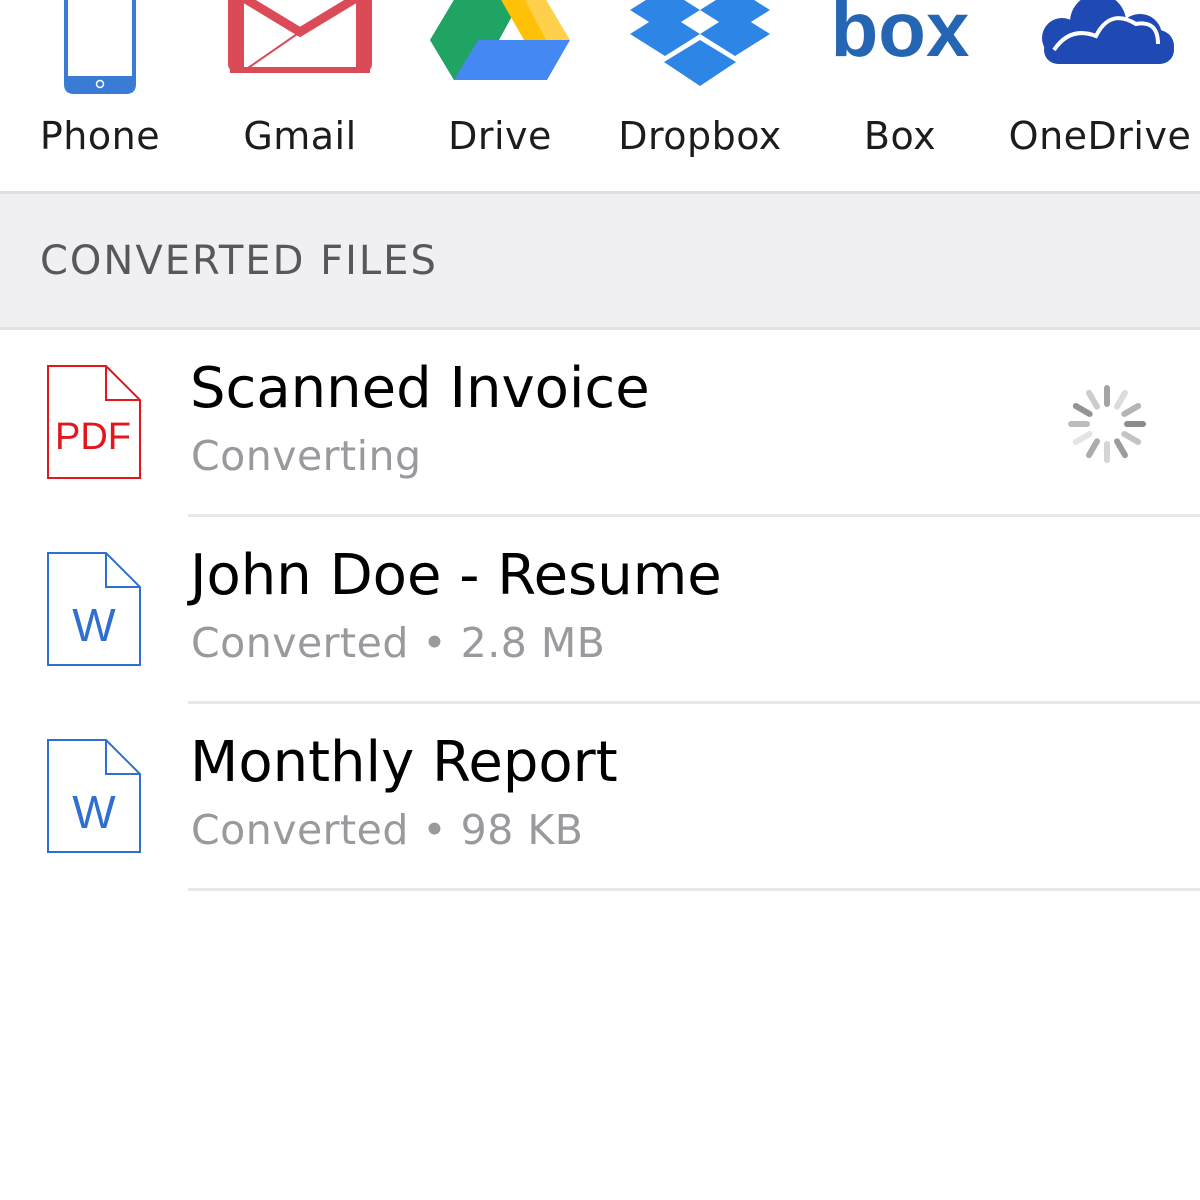 The image size is (1200, 1200). What do you see at coordinates (239, 261) in the screenshot?
I see `section-title: CONVERTED FILES` at bounding box center [239, 261].